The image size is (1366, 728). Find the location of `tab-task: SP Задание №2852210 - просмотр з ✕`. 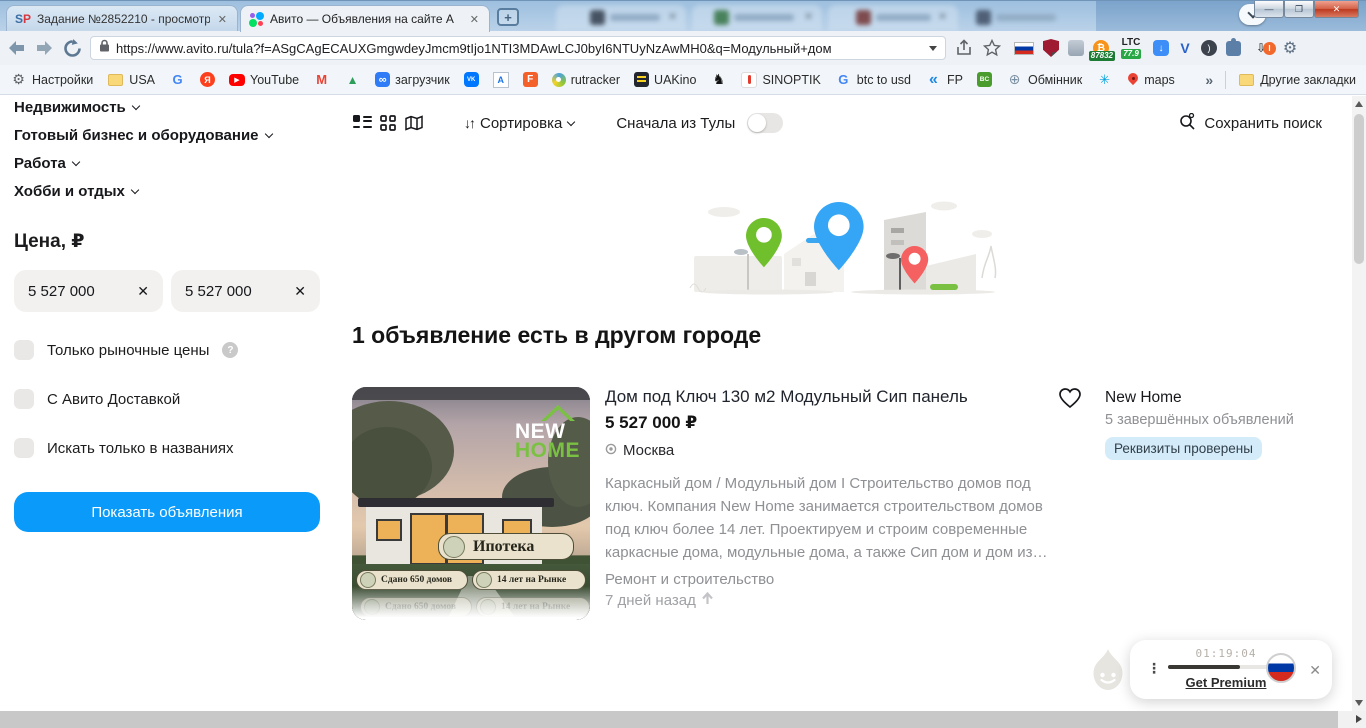

tab-task: SP Задание №2852210 - просмотр з ✕ is located at coordinates (122, 18).